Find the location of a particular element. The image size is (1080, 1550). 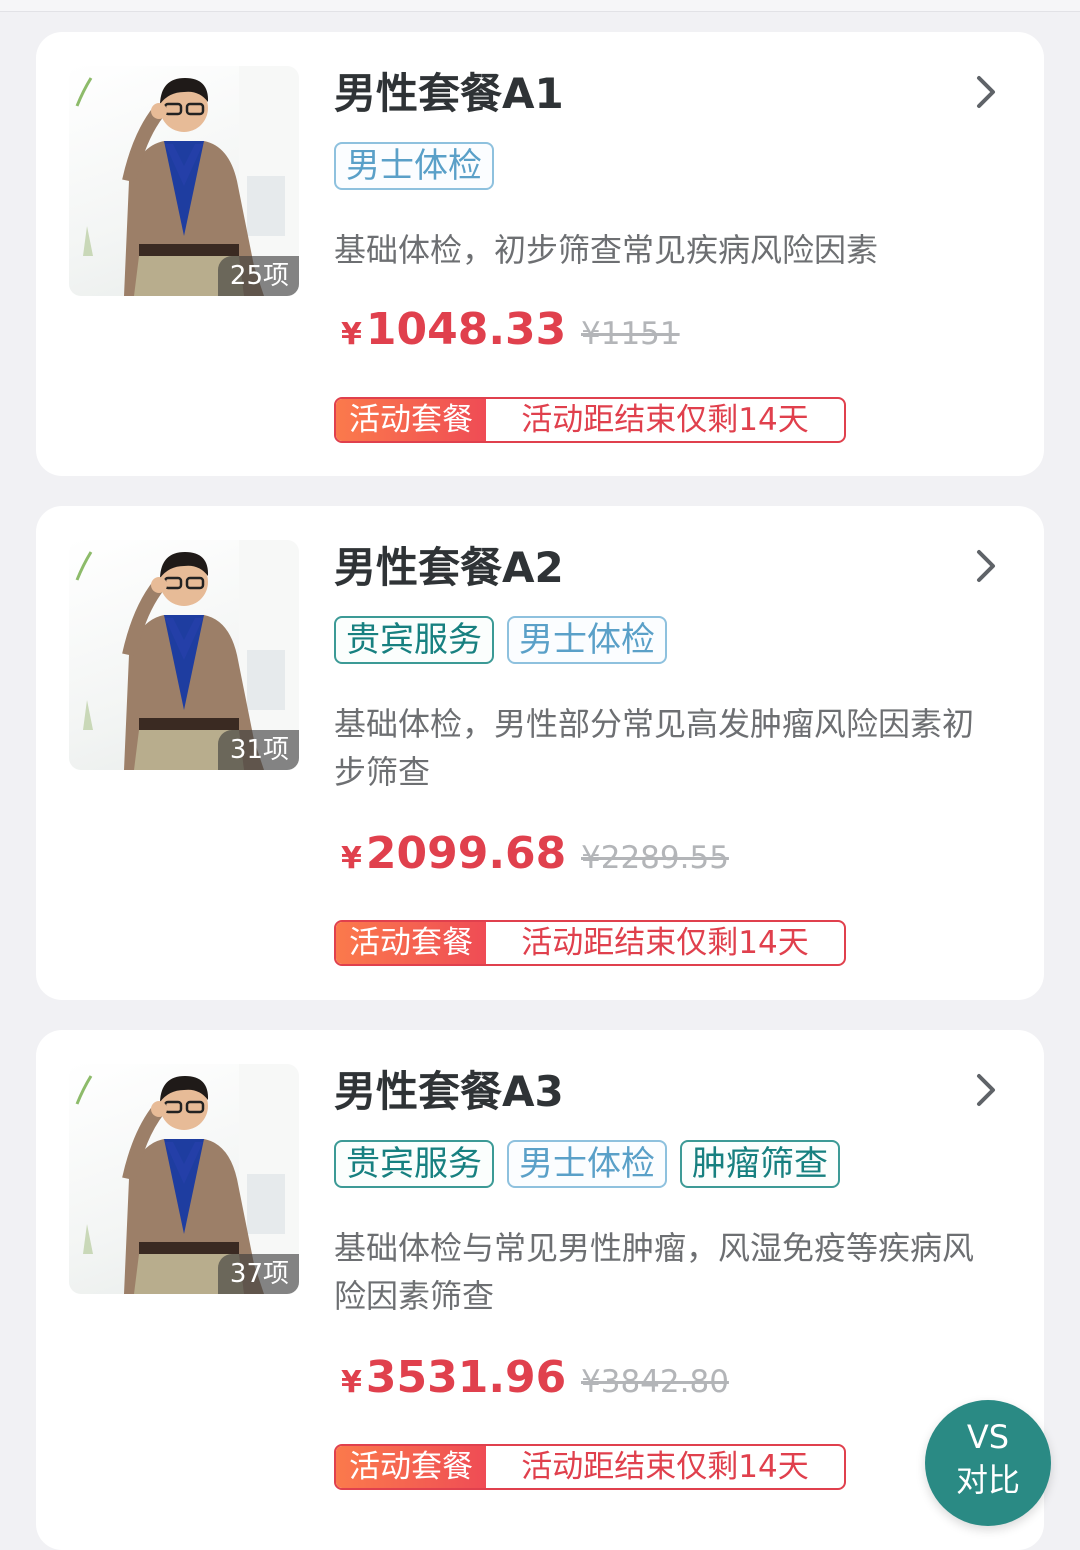

tag-list: 贵宾服务 男士体检 肿瘤筛查 is located at coordinates (587, 1164).